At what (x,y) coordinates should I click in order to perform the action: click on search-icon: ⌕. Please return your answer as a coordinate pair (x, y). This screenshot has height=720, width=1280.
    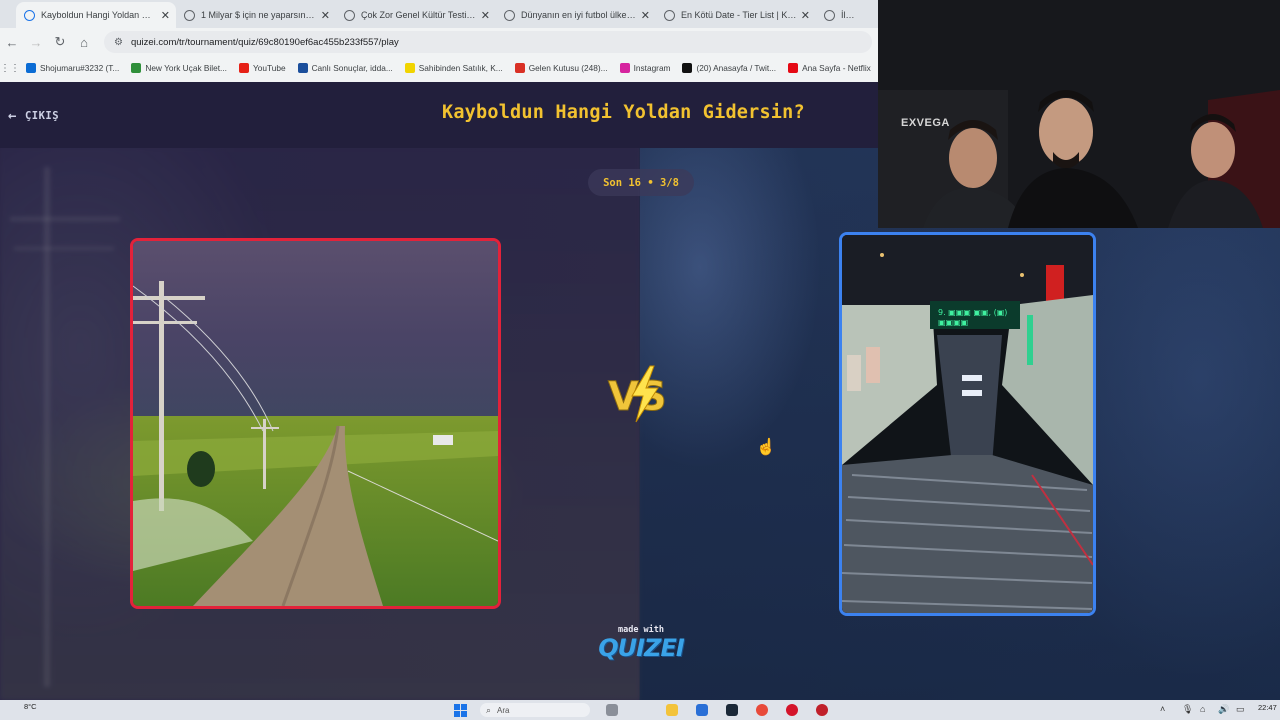
    Looking at the image, I should click on (489, 709).